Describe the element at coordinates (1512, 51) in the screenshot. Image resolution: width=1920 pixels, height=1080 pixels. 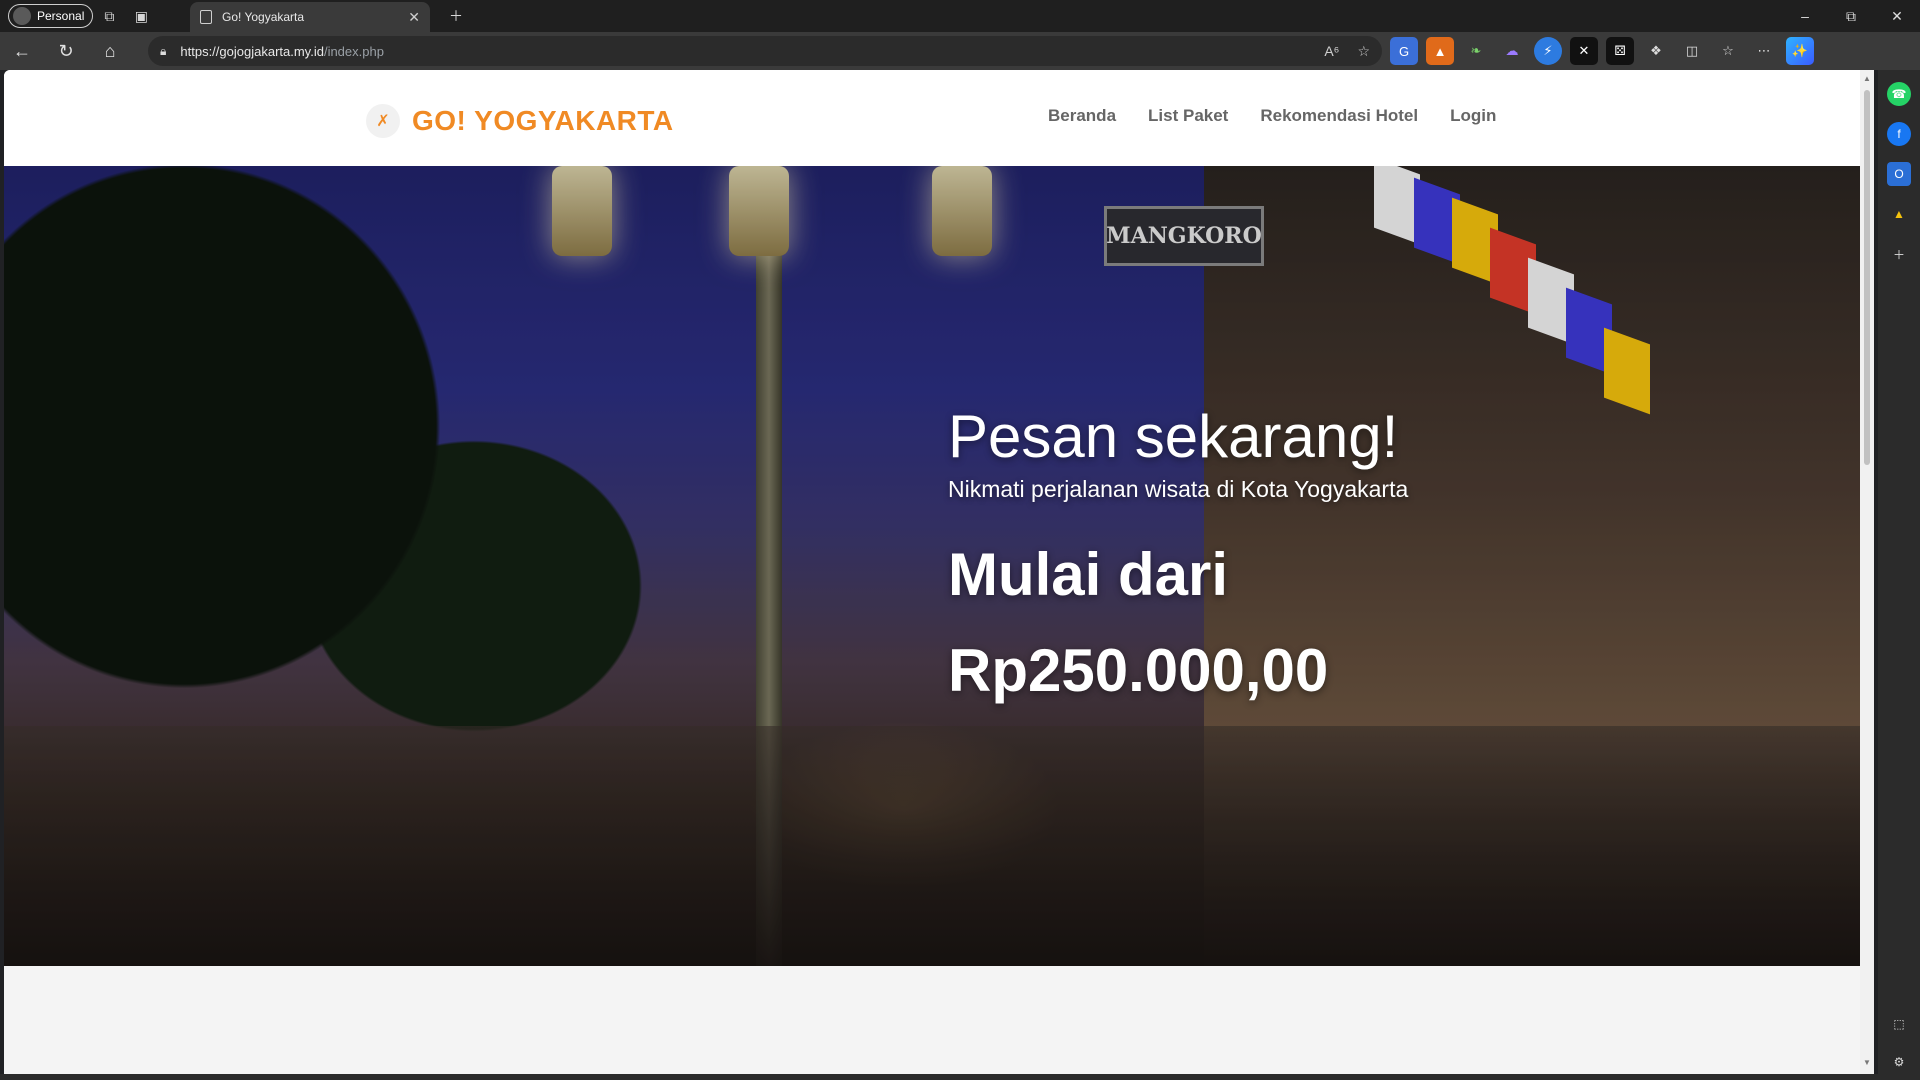
I see `cloud-extension-icon: ☁` at that location.